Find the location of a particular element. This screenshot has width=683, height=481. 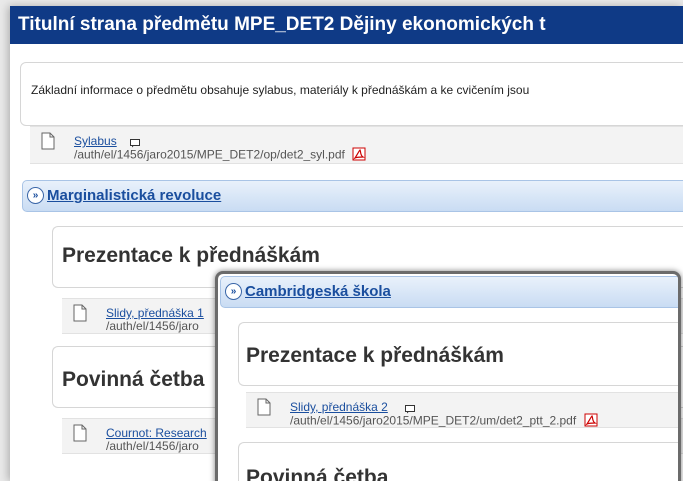

section-header-marginalism: » Marginalistická revoluce is located at coordinates (352, 196).